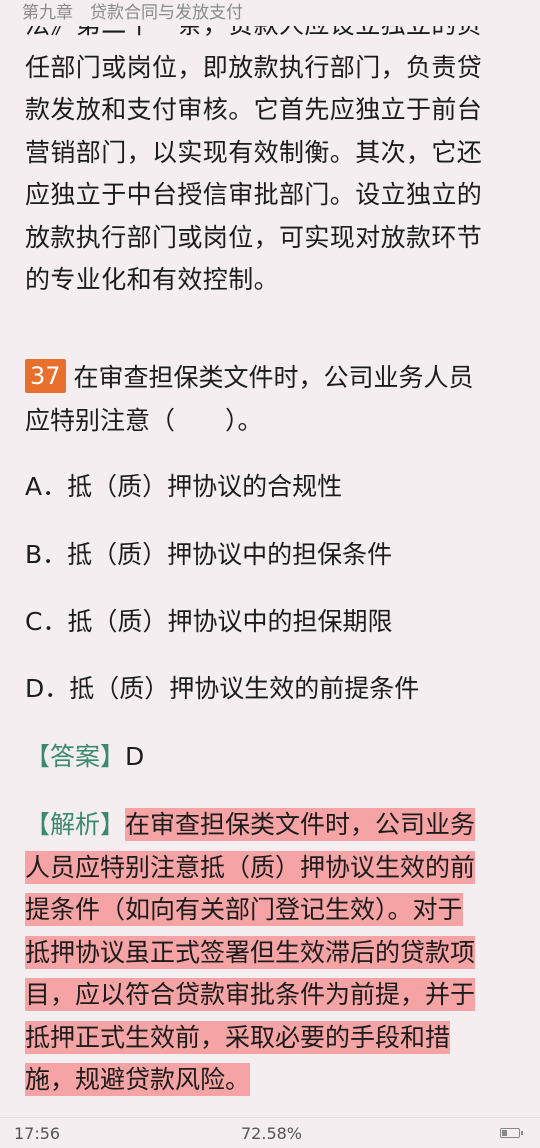  Describe the element at coordinates (135, 756) in the screenshot. I see `answer-value: D` at that location.